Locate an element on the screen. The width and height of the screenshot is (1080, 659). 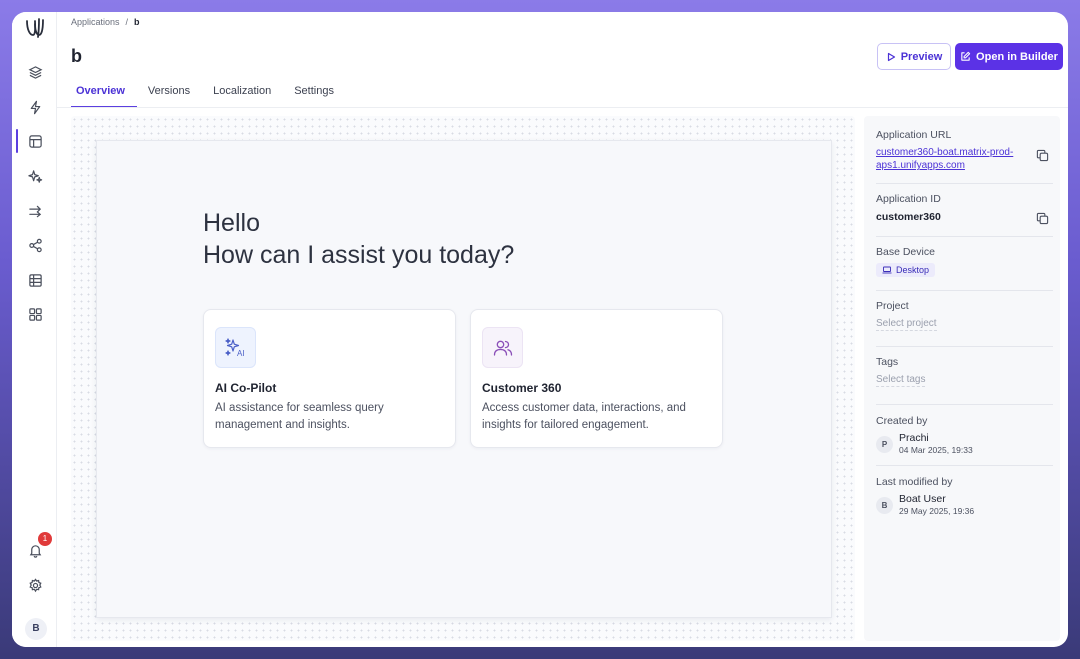
device-chip: Desktop is located at coordinates (906, 270).